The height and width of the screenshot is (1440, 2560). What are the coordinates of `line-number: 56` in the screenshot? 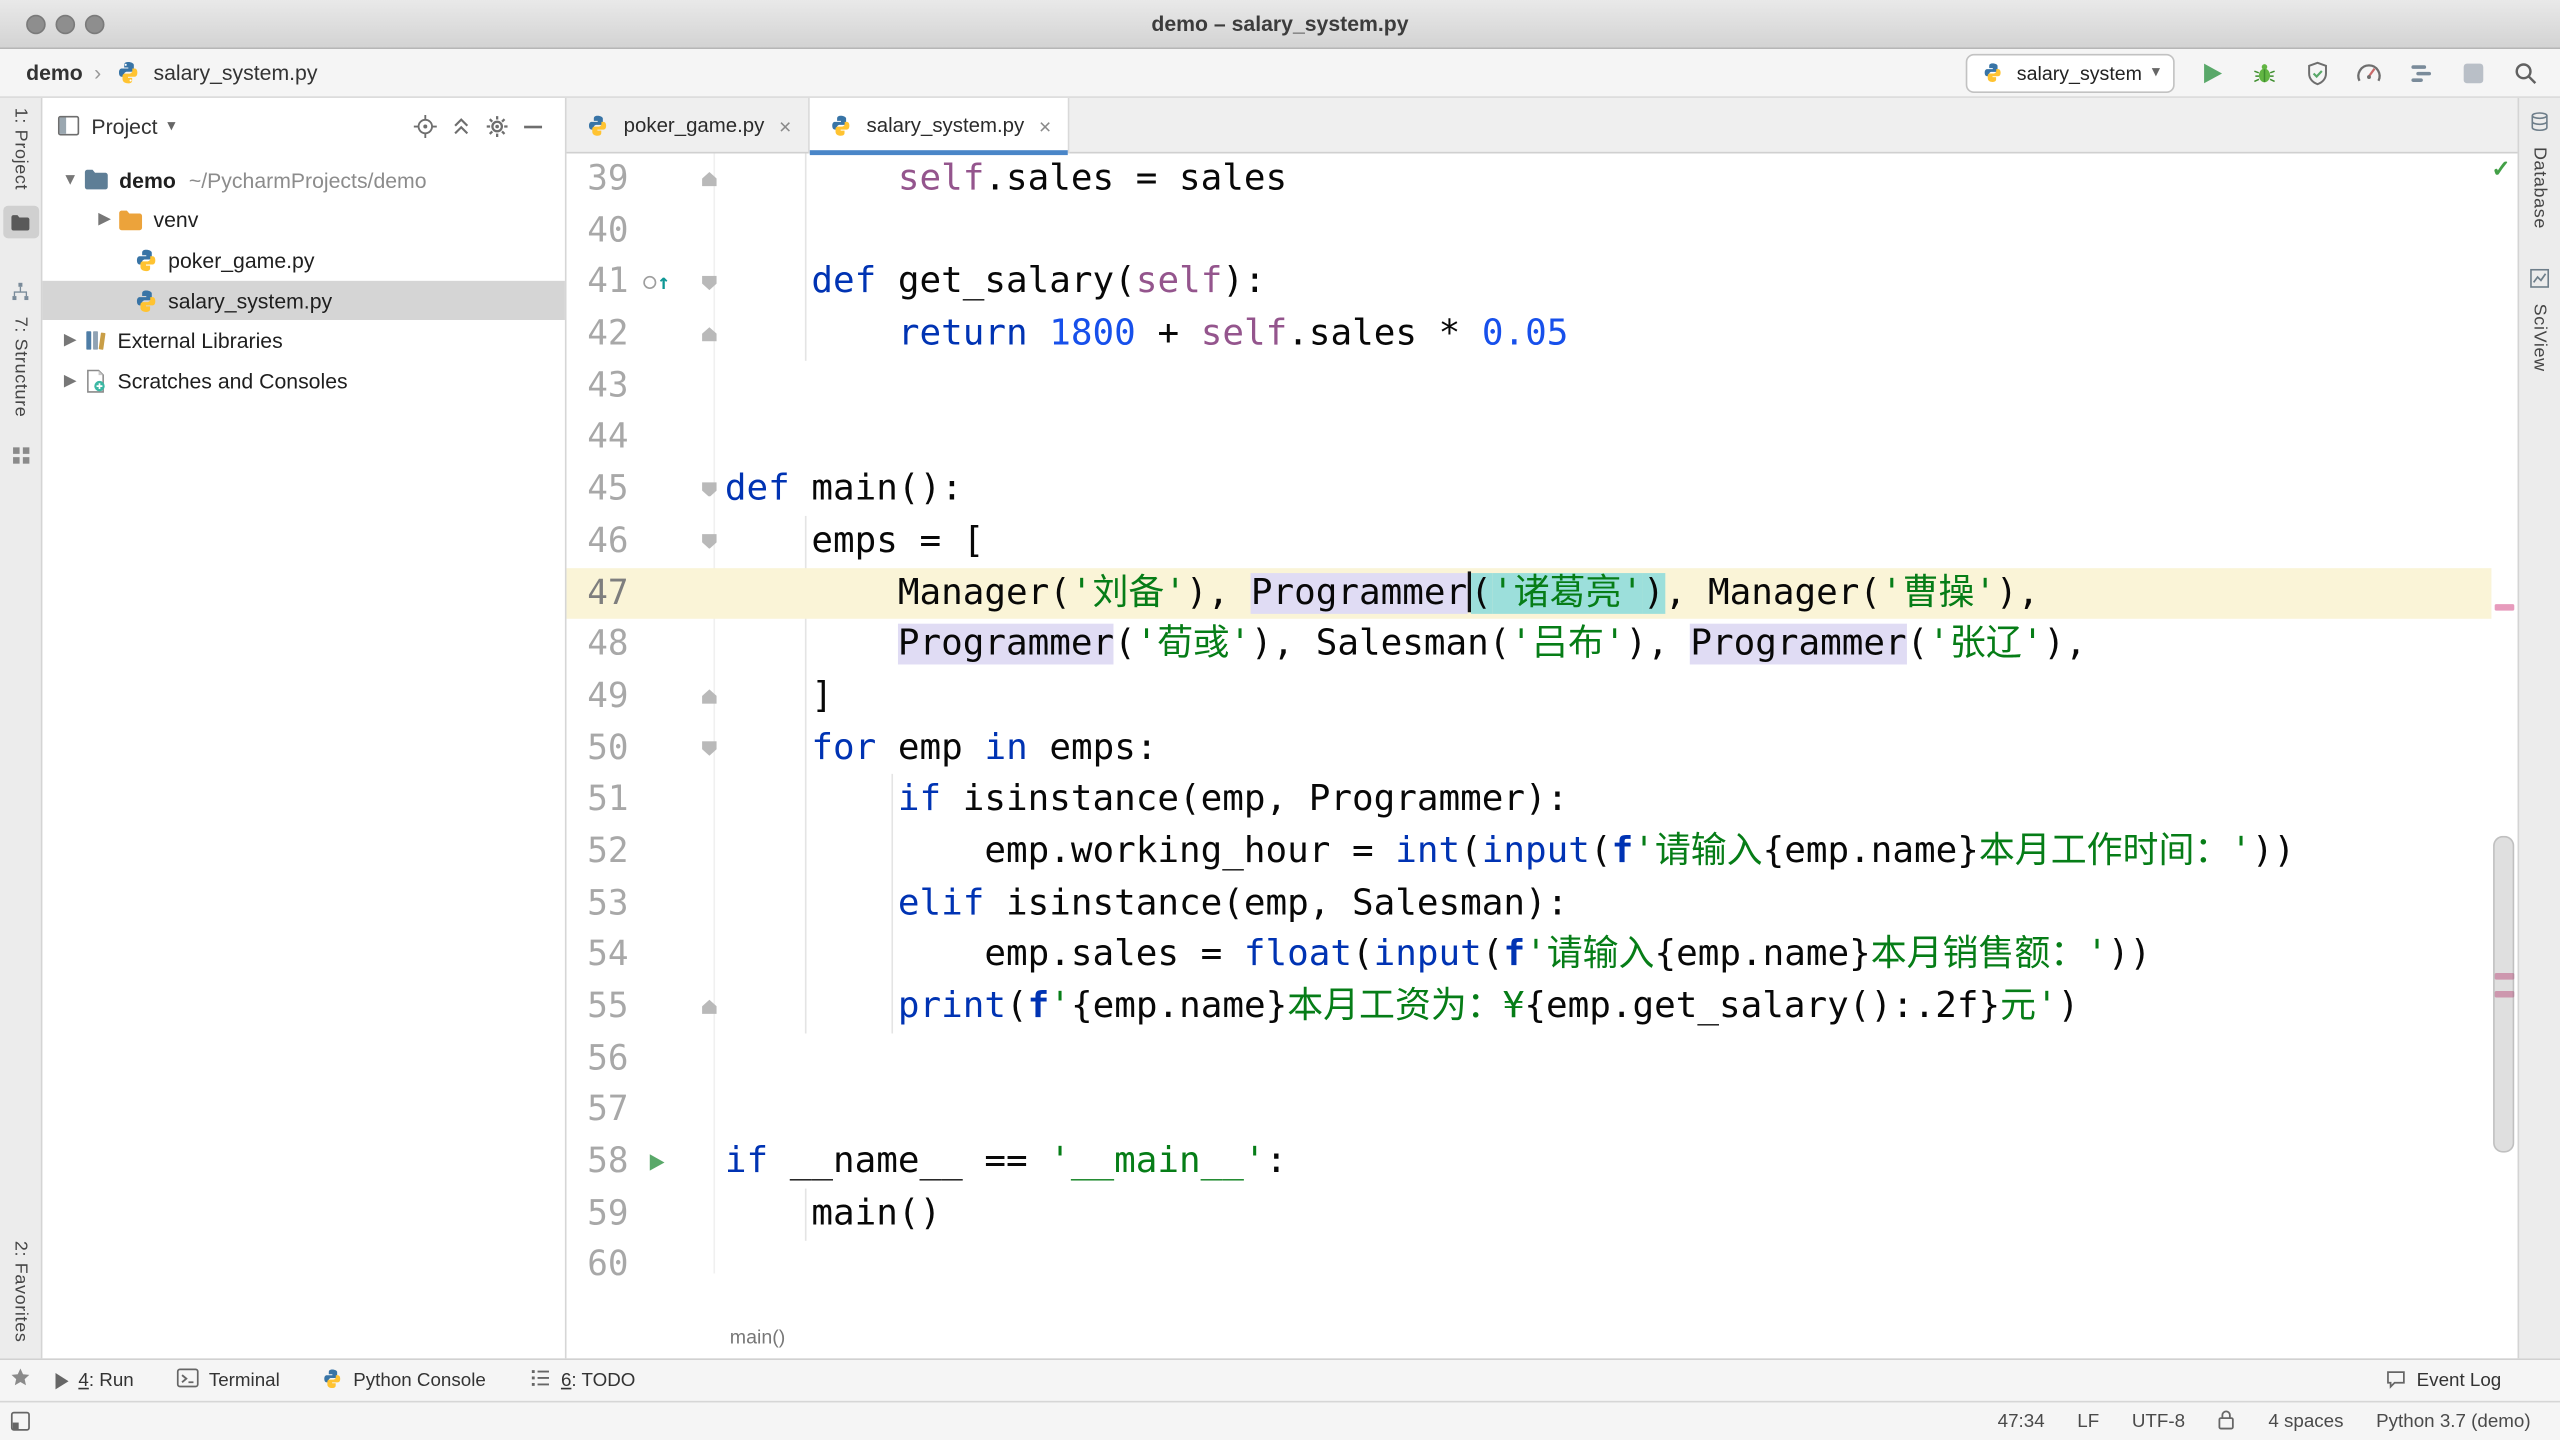 It's located at (601, 1059).